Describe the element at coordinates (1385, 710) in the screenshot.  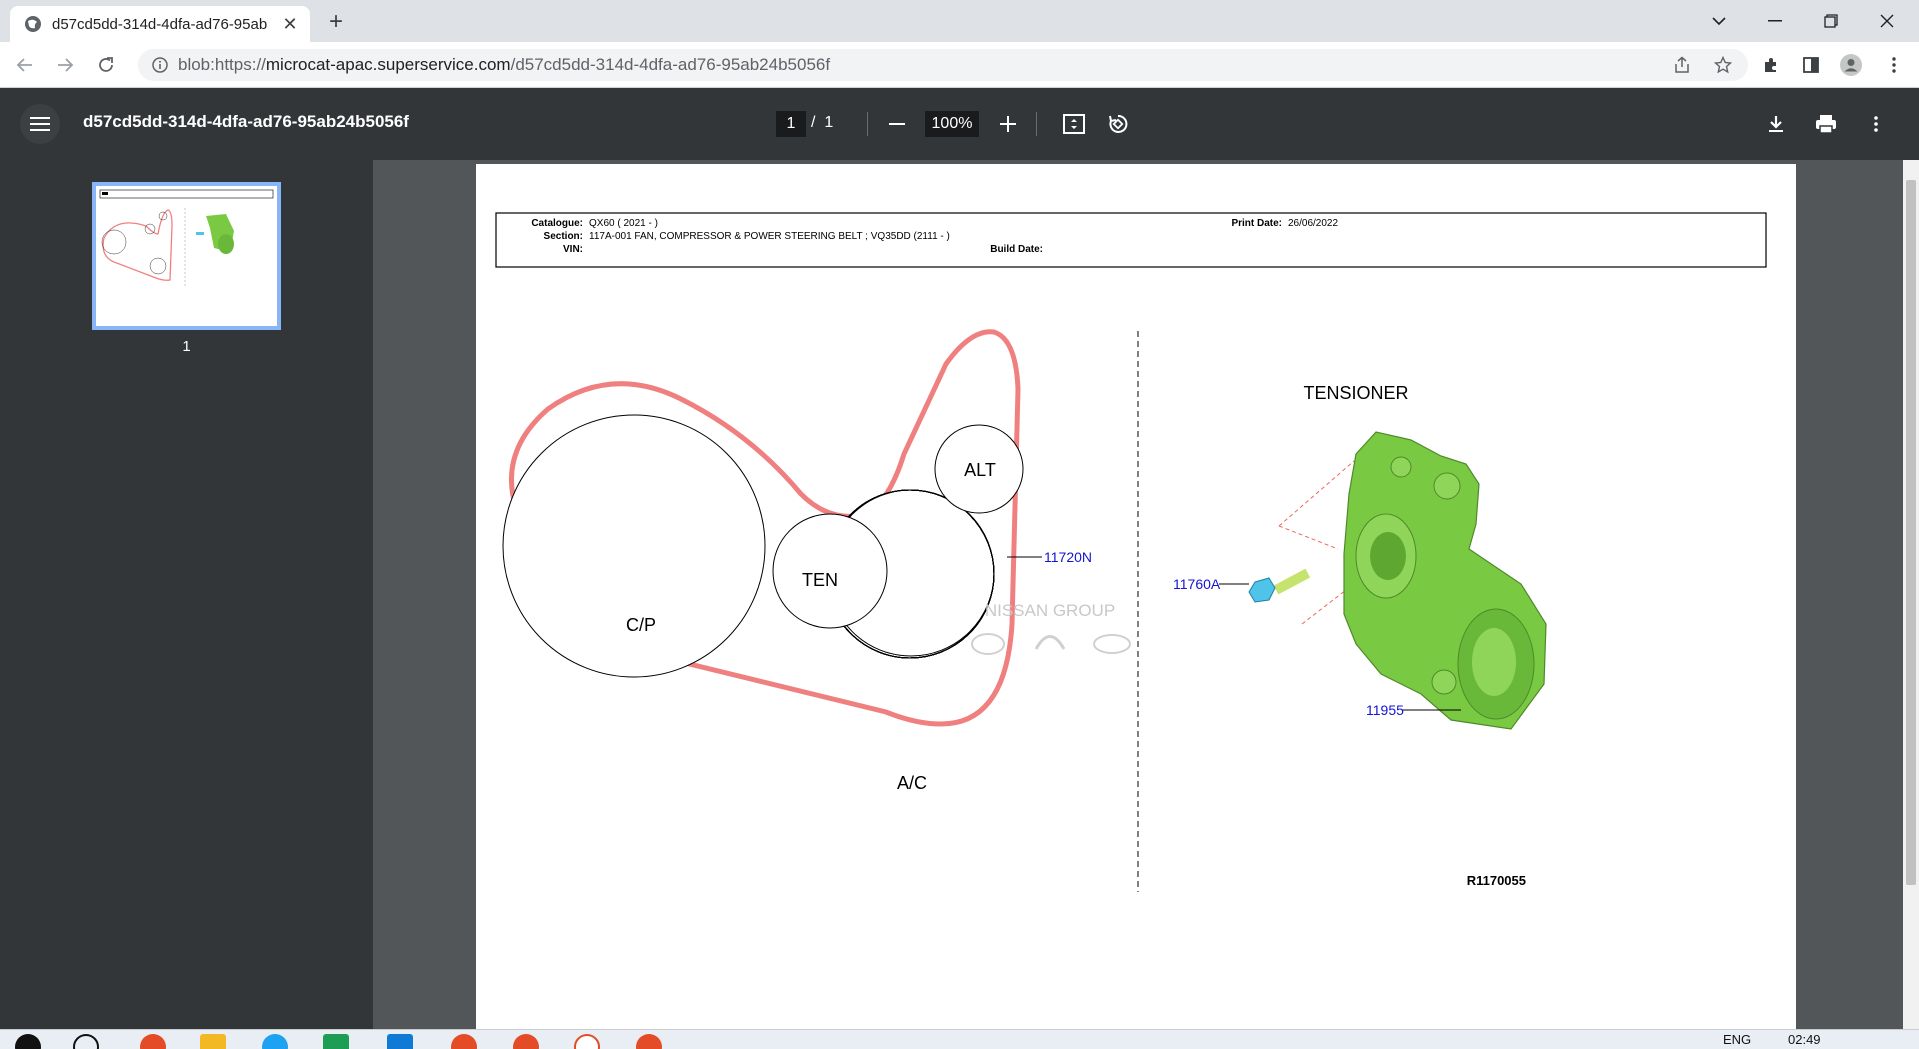
I see `part-link-11955: 11955` at that location.